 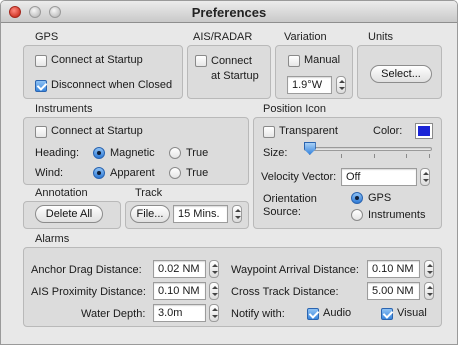 I want to click on transparent-checkbox: Transparent, so click(x=300, y=131).